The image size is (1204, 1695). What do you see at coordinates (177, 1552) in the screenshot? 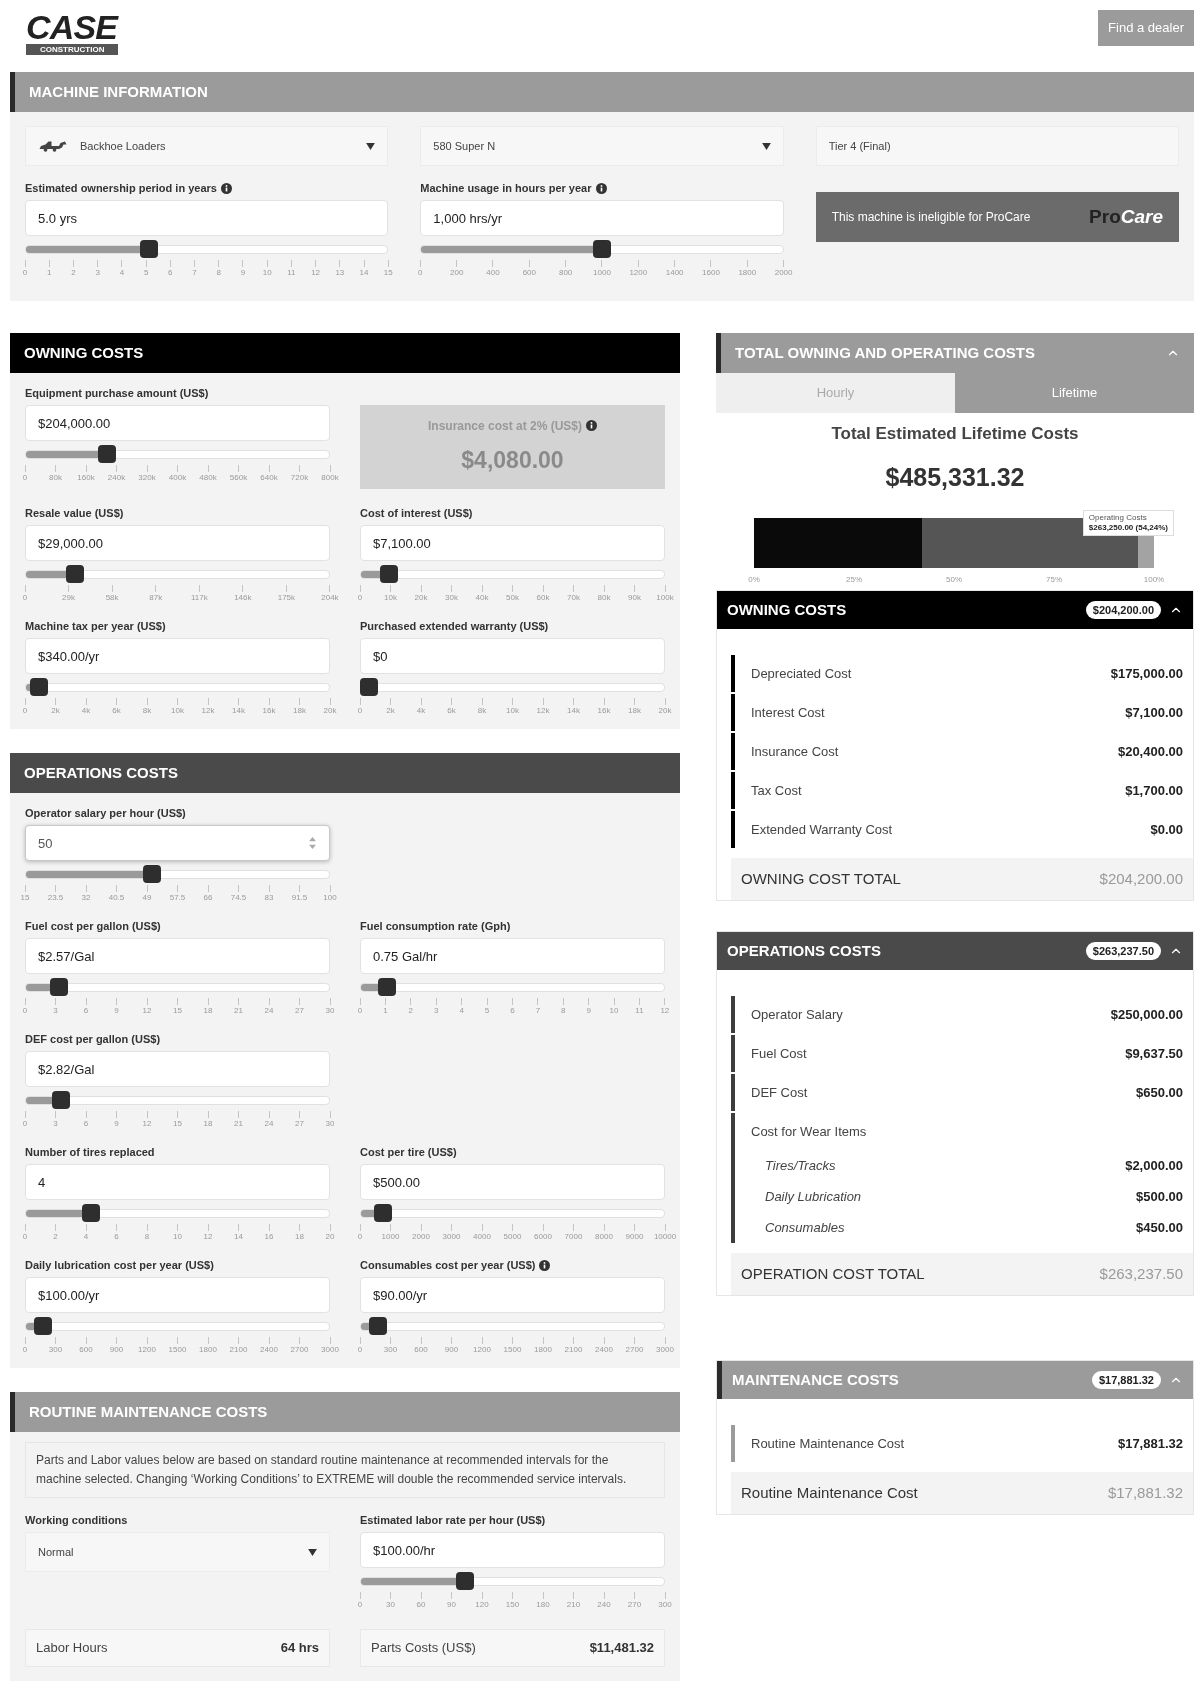
I see `dropdown: Normal` at bounding box center [177, 1552].